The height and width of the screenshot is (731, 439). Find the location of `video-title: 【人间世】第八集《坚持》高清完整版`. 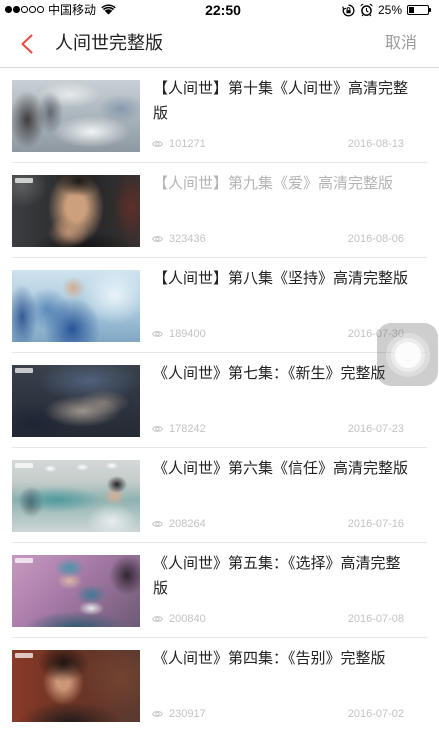

video-title: 【人间世】第八集《坚持》高清完整版 is located at coordinates (281, 278).